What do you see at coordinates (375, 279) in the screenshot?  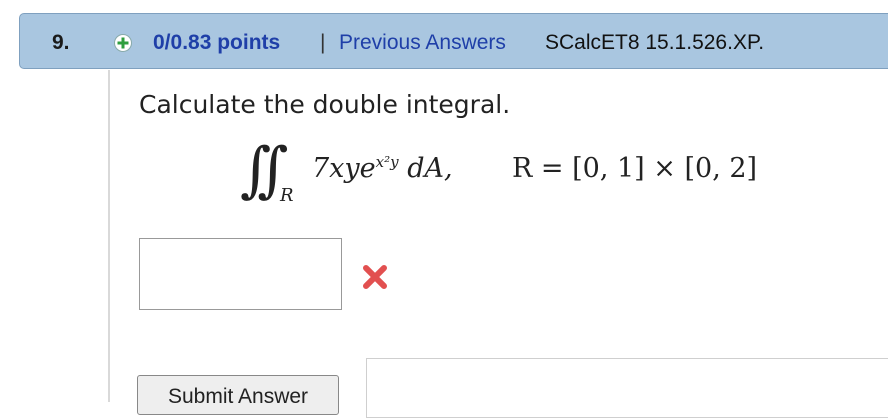 I see `incorrect-x-icon` at bounding box center [375, 279].